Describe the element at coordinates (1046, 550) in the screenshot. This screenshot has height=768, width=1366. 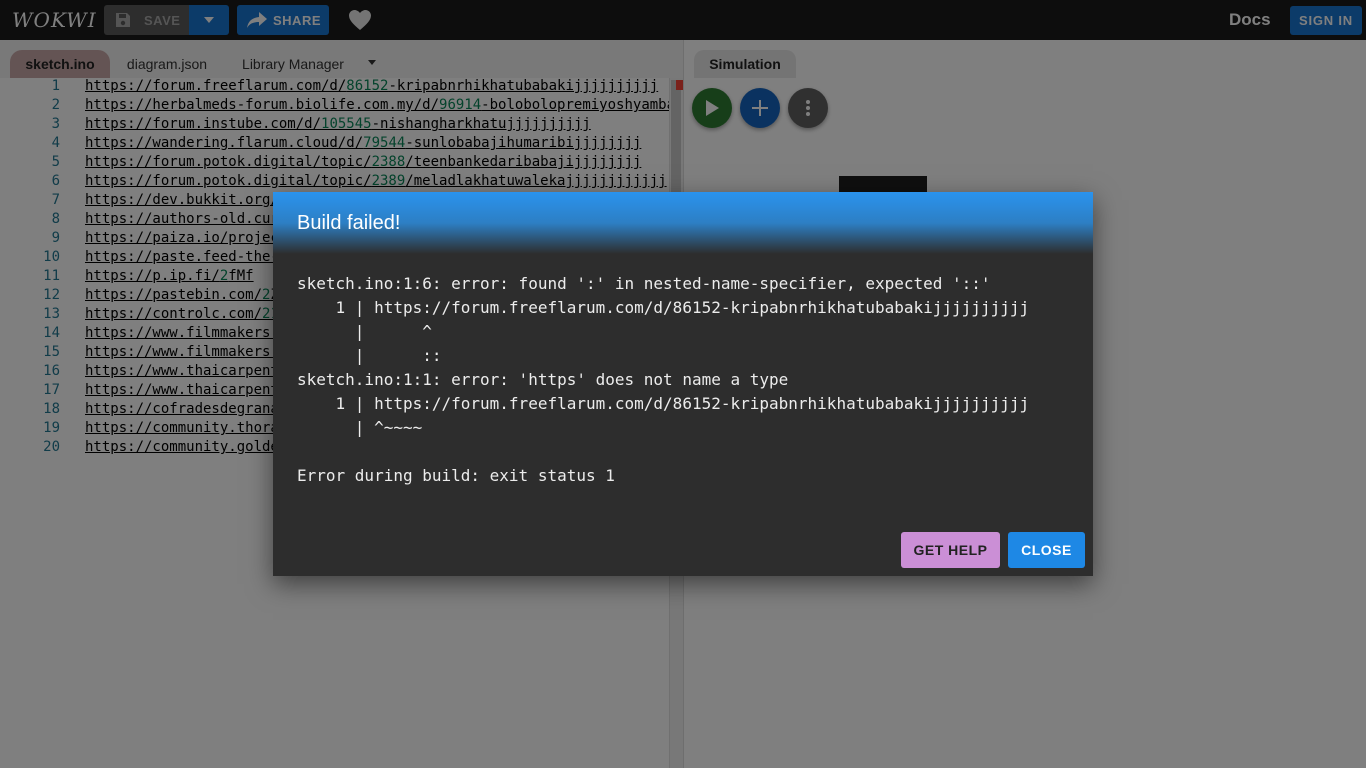
I see `close-button: CLOSE` at that location.